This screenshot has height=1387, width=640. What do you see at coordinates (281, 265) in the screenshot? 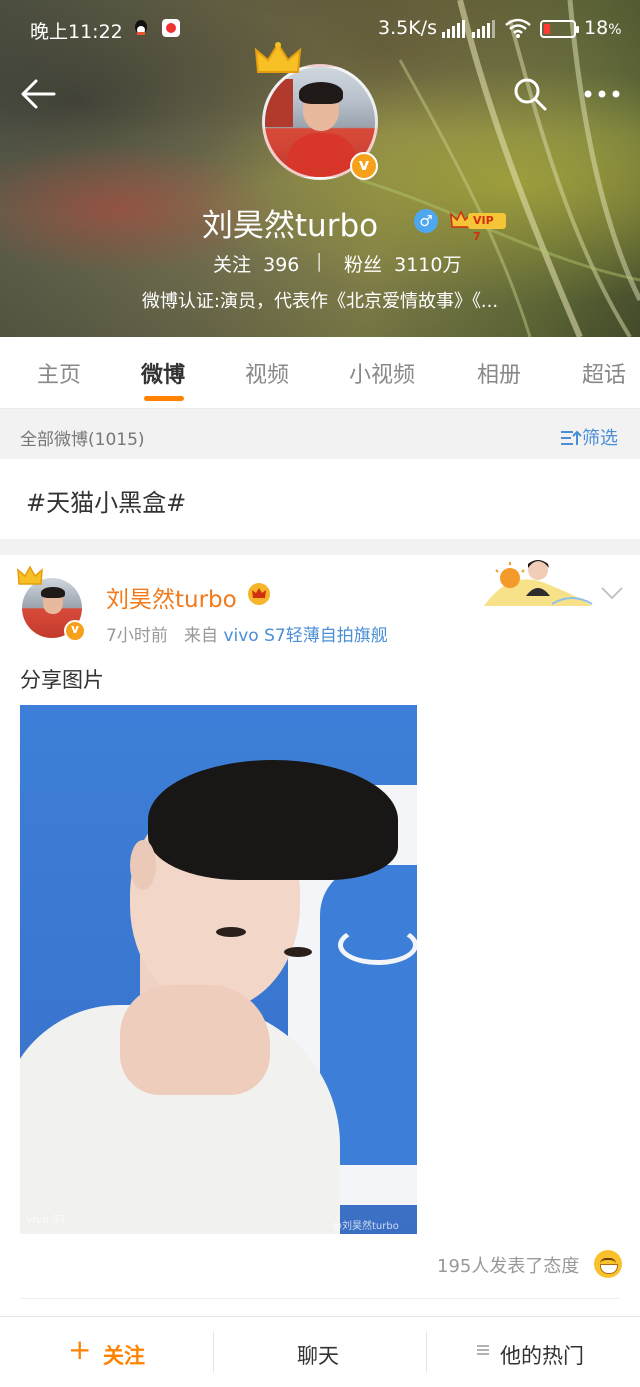
I see `following-count: 396` at bounding box center [281, 265].